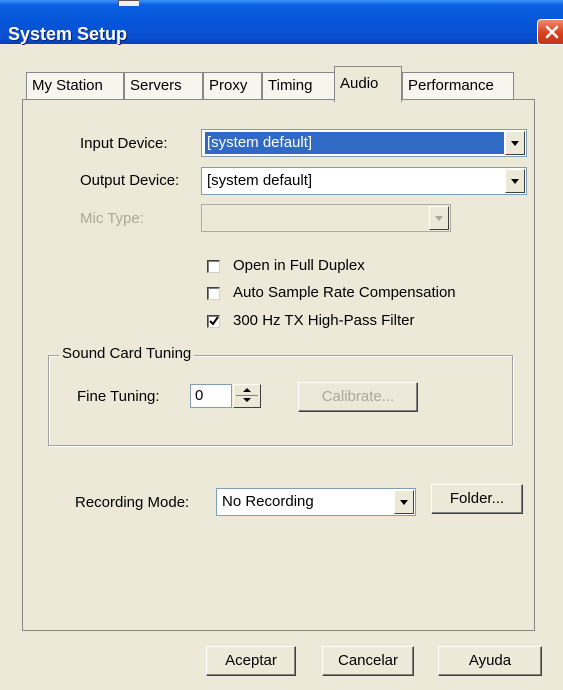  I want to click on fine-tuning-label: Fine Tuning:, so click(118, 396).